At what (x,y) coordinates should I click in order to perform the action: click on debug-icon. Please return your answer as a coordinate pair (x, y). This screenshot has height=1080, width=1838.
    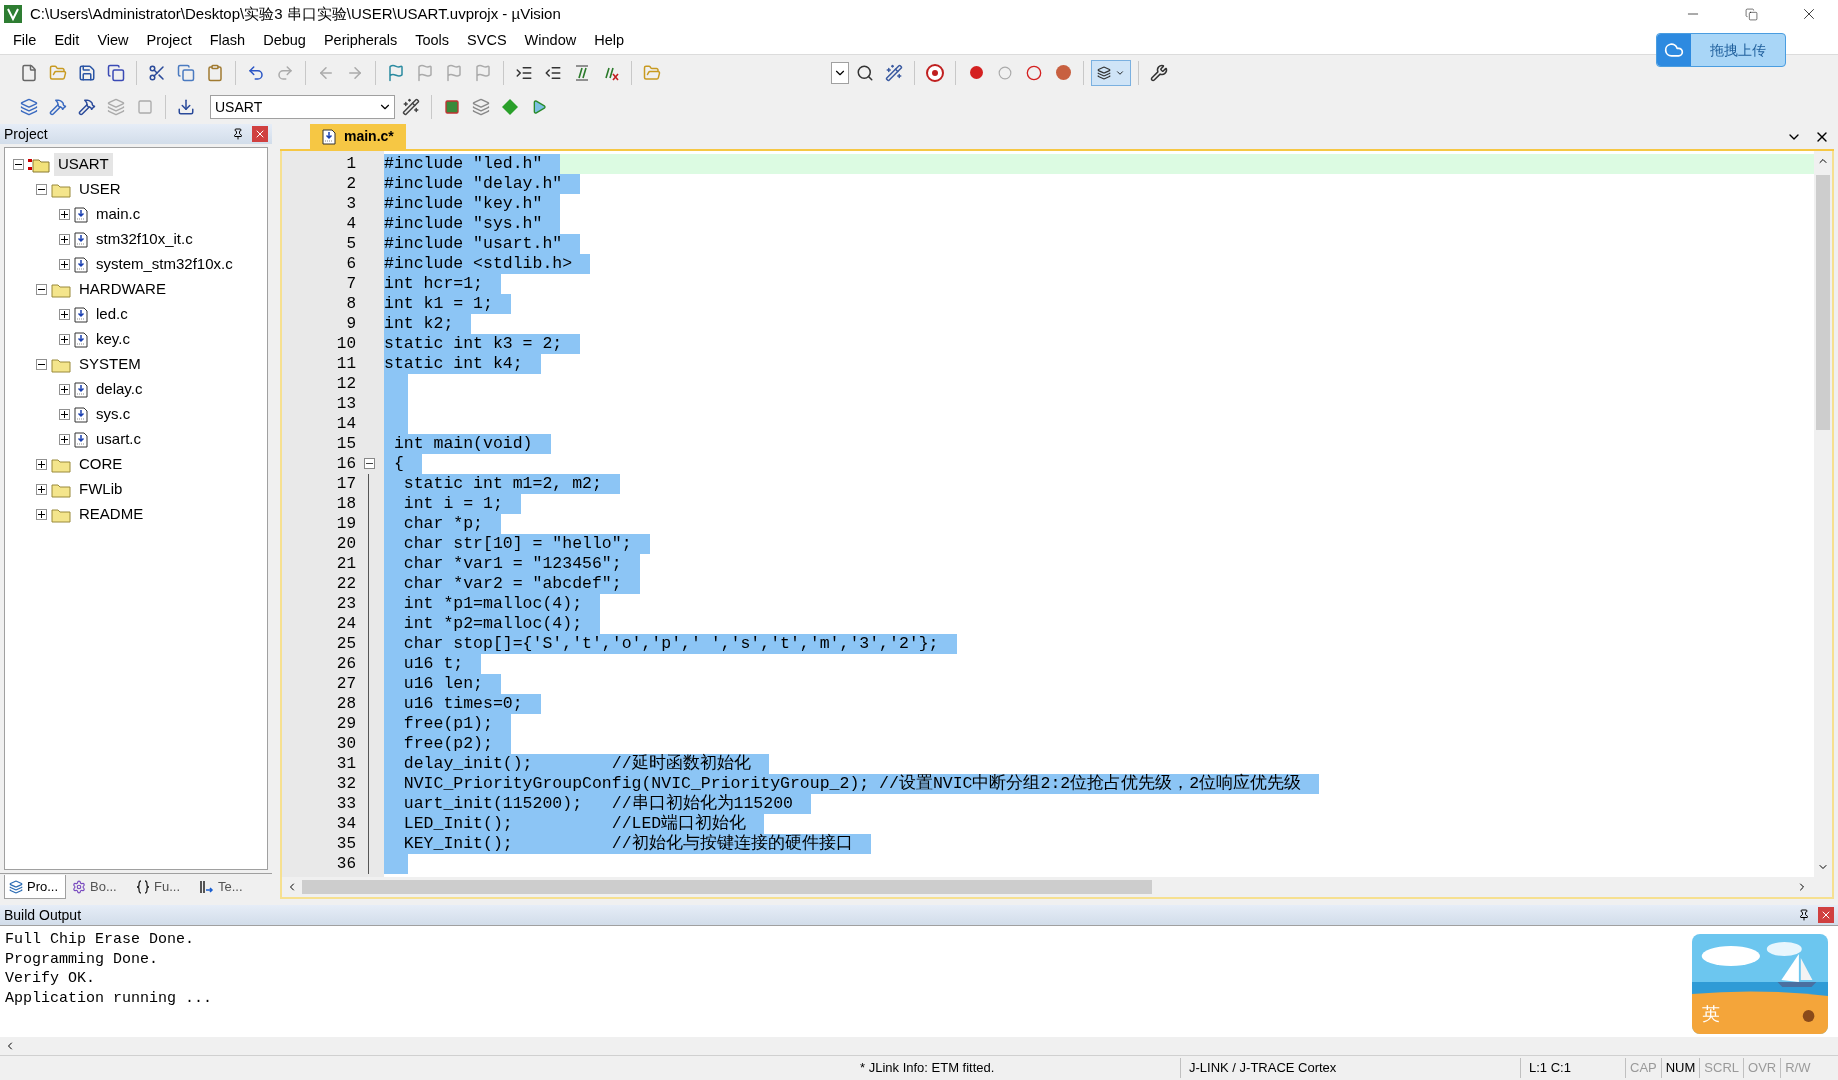
    Looking at the image, I should click on (935, 72).